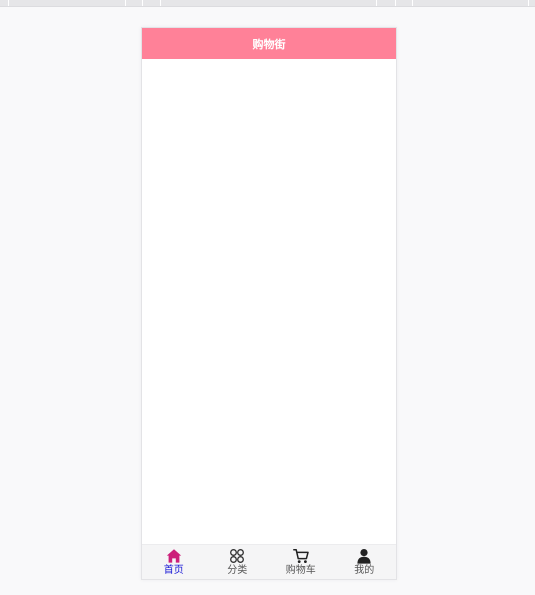 The height and width of the screenshot is (595, 535). I want to click on tab-profile: 我的, so click(365, 562).